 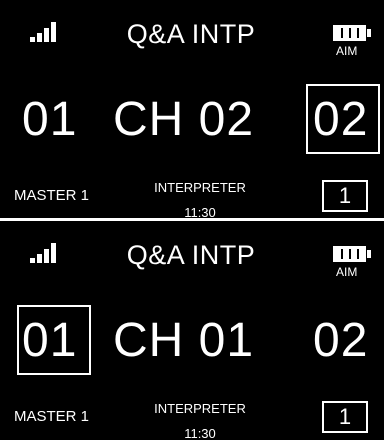 What do you see at coordinates (200, 212) in the screenshot?
I see `time-display: 11:30` at bounding box center [200, 212].